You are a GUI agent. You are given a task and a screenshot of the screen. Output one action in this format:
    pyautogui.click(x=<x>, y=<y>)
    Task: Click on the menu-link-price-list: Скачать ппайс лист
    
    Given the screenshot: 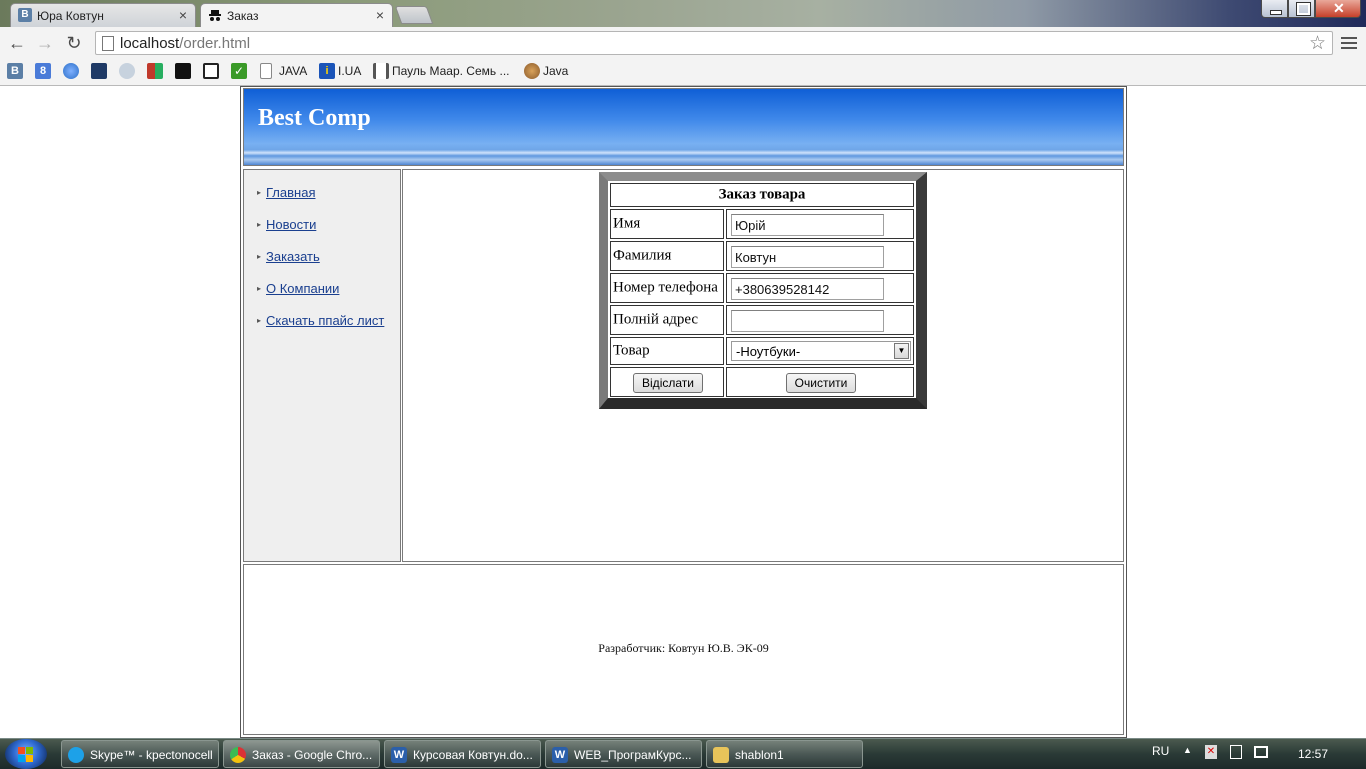 What is the action you would take?
    pyautogui.click(x=325, y=320)
    